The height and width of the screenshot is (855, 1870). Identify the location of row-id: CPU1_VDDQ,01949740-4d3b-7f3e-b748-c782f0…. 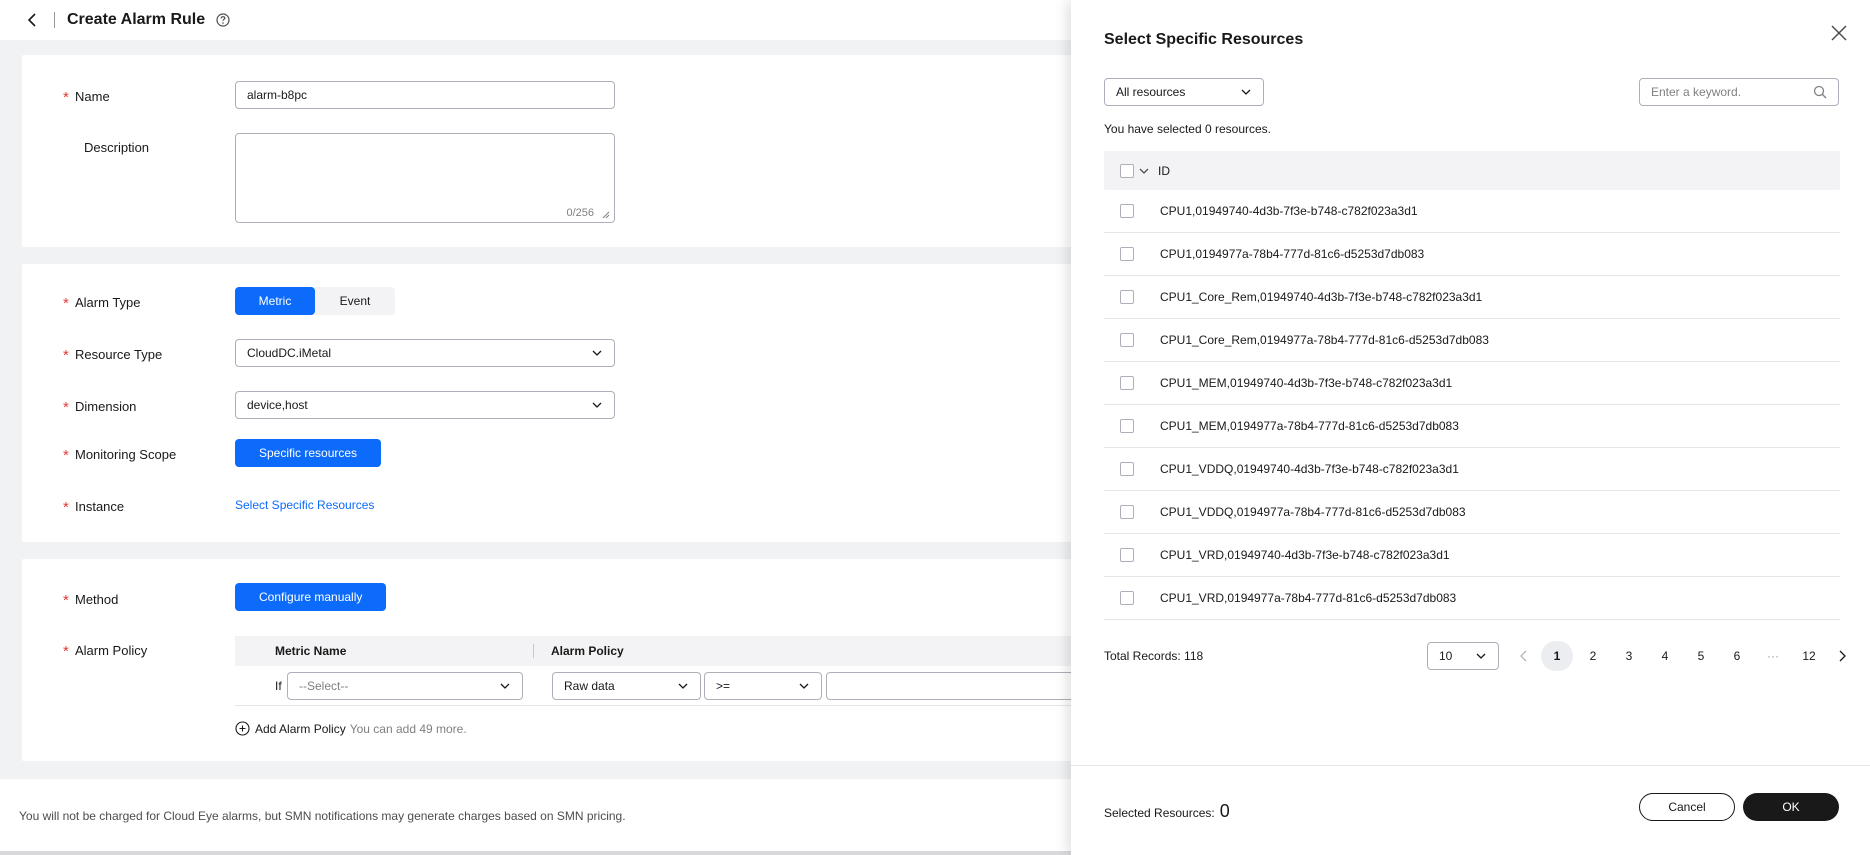
(1309, 469).